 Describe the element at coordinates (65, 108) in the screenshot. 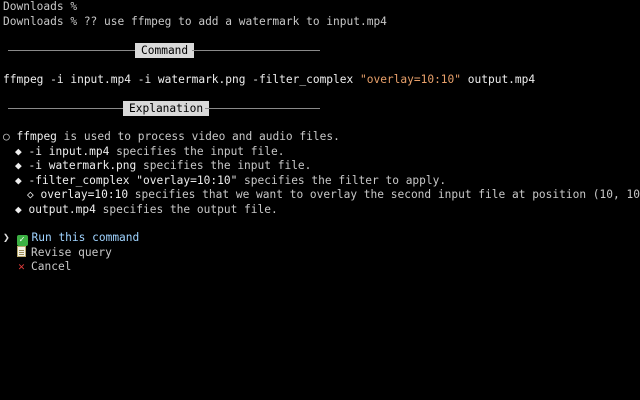

I see `explanation-divider-left` at that location.